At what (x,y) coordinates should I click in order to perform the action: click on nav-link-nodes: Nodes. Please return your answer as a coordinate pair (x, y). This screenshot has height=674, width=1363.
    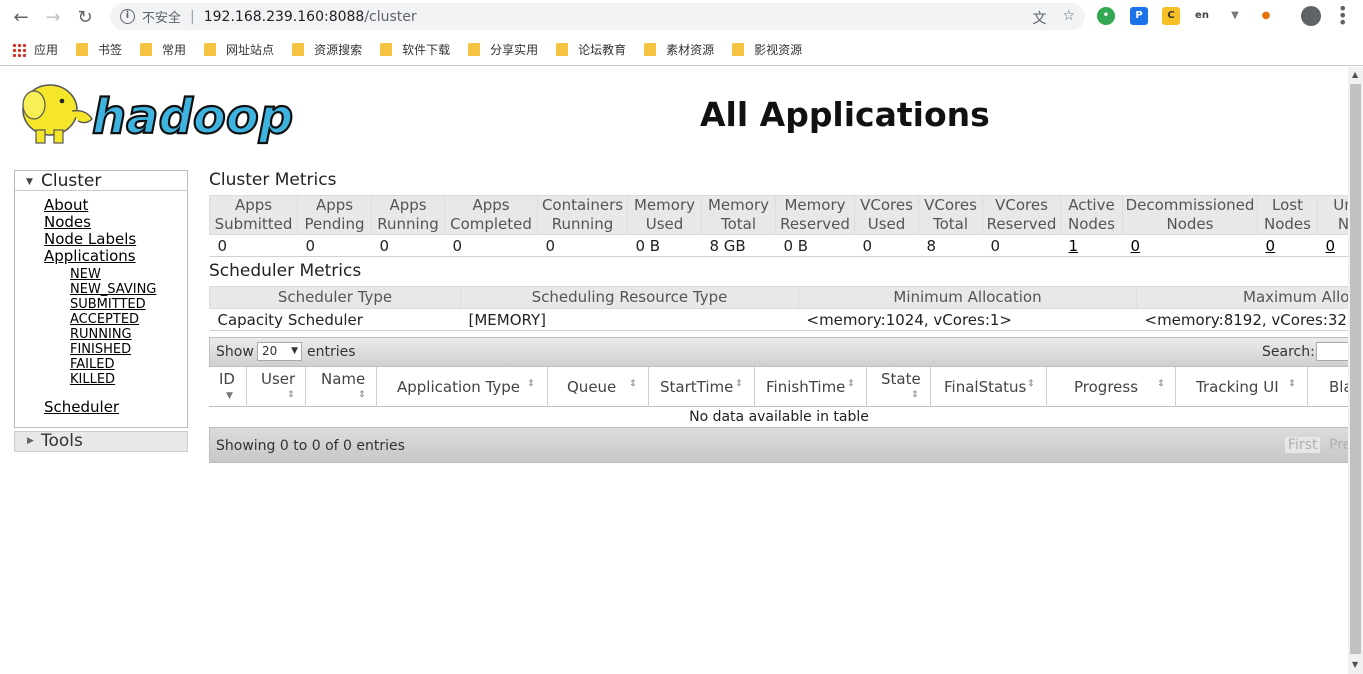
    Looking at the image, I should click on (67, 222).